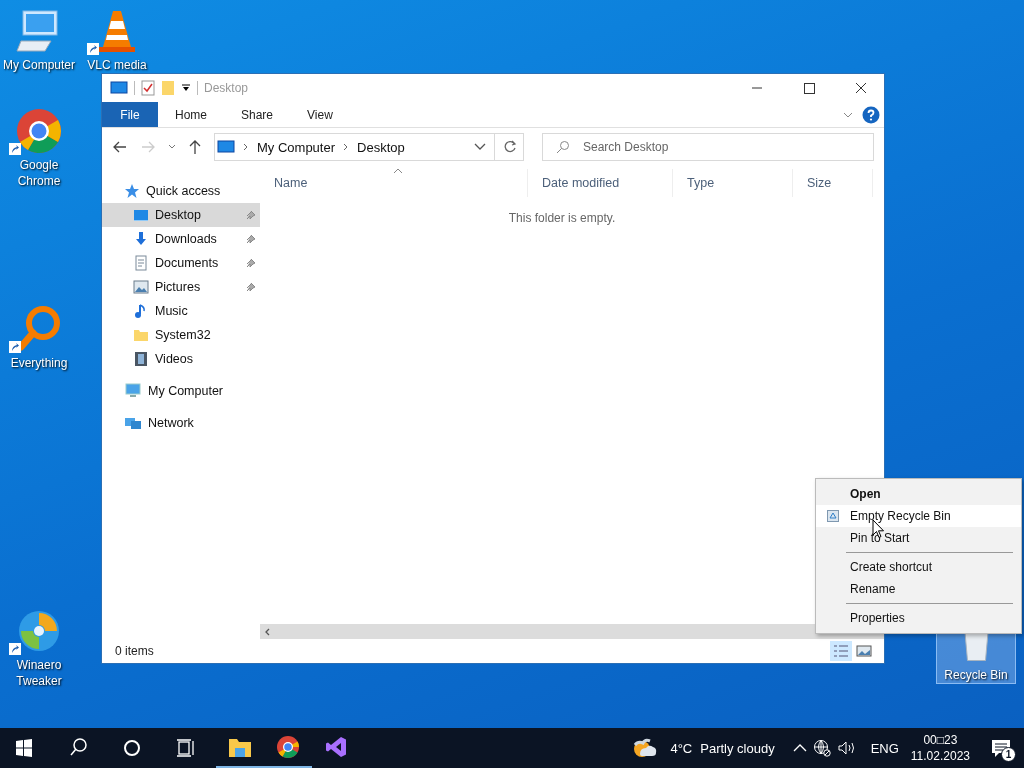 The image size is (1024, 768). Describe the element at coordinates (296, 147) in the screenshot. I see `breadcrumb: My Computer` at that location.